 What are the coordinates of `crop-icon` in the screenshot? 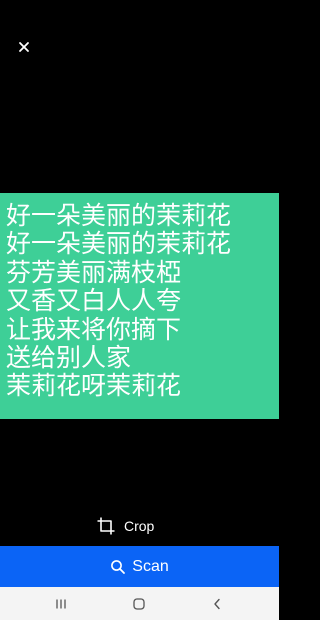 It's located at (106, 526).